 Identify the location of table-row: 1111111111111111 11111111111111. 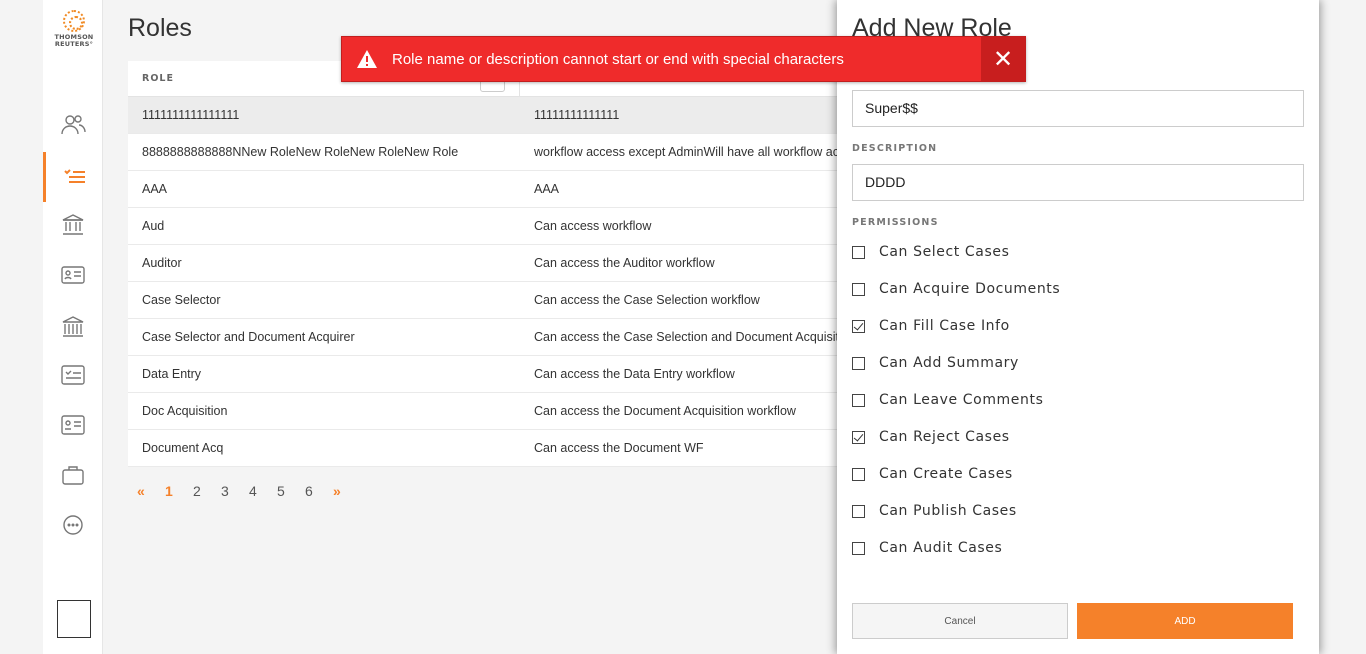
(498, 115).